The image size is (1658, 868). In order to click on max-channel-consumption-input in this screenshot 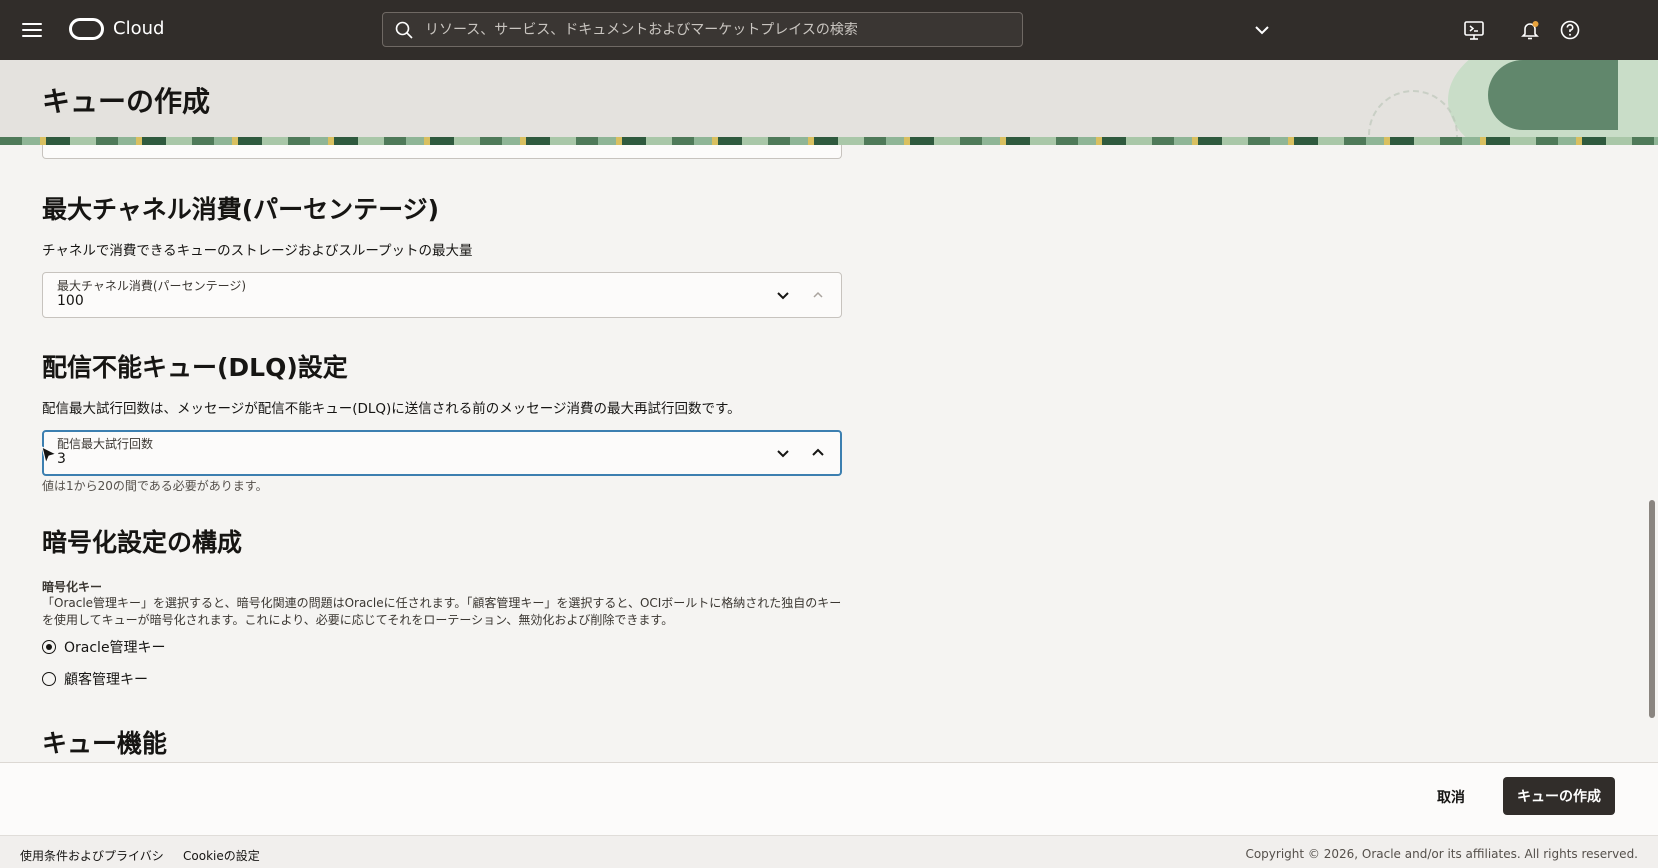, I will do `click(357, 301)`.